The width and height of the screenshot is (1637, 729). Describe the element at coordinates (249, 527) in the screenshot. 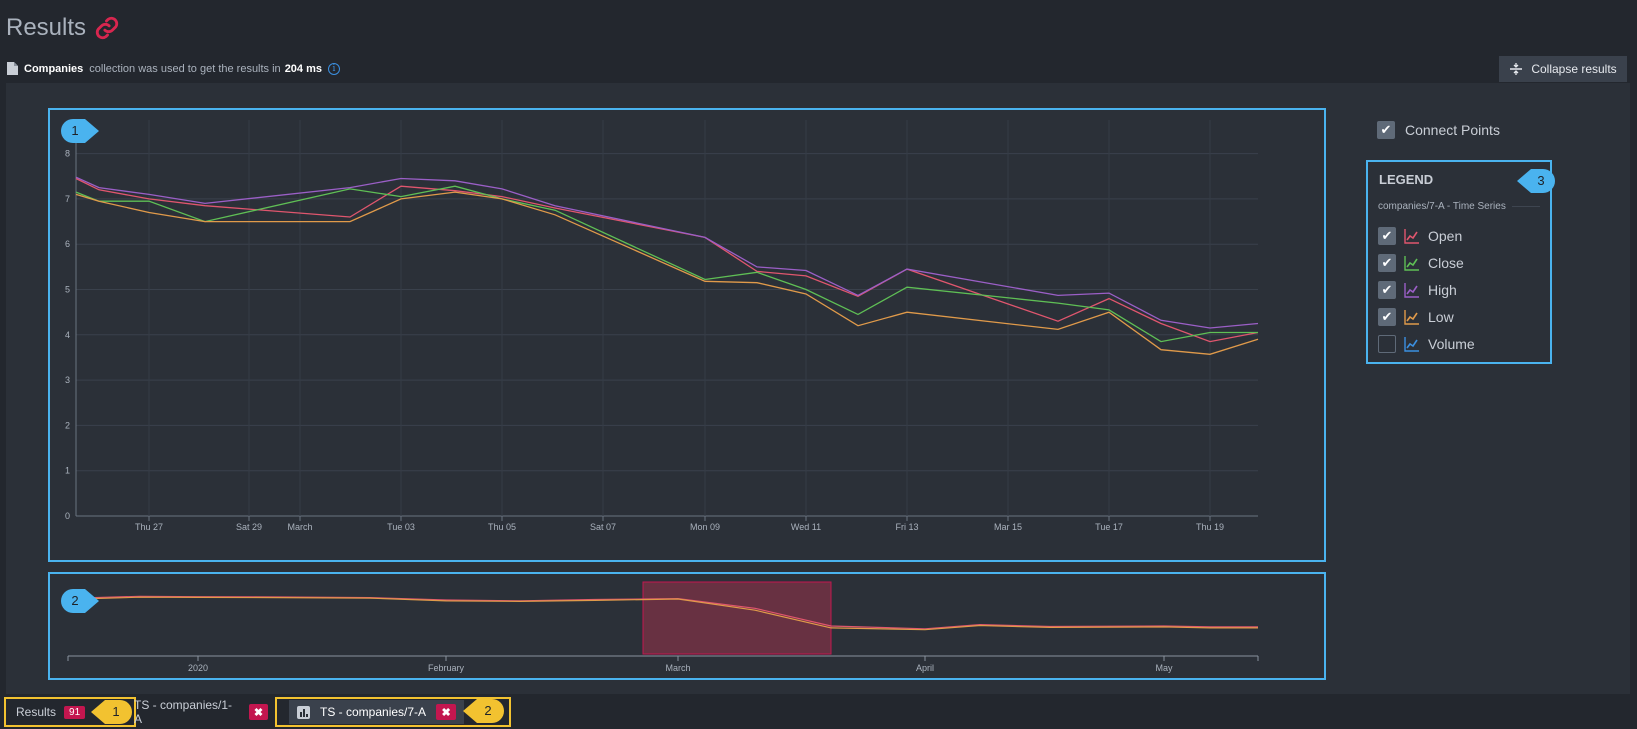

I see `x-tick-label: Sat 29` at that location.